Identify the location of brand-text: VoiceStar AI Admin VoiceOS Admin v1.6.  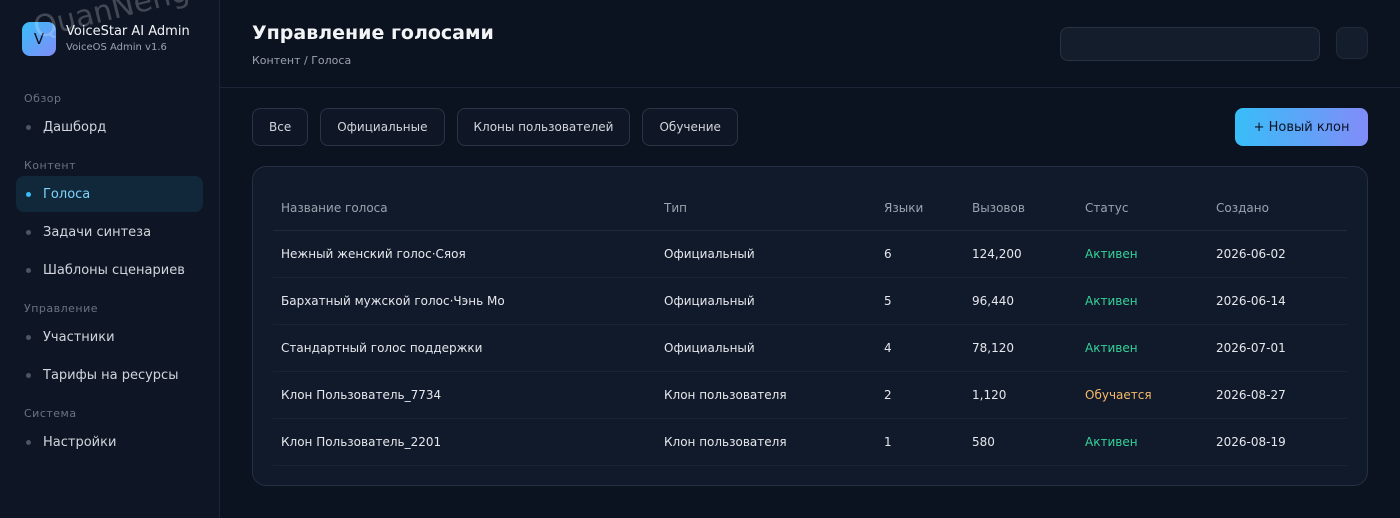
(128, 39).